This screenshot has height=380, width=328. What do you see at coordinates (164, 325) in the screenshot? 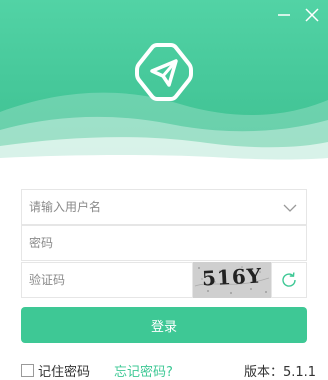
I see `login-button: 登录` at bounding box center [164, 325].